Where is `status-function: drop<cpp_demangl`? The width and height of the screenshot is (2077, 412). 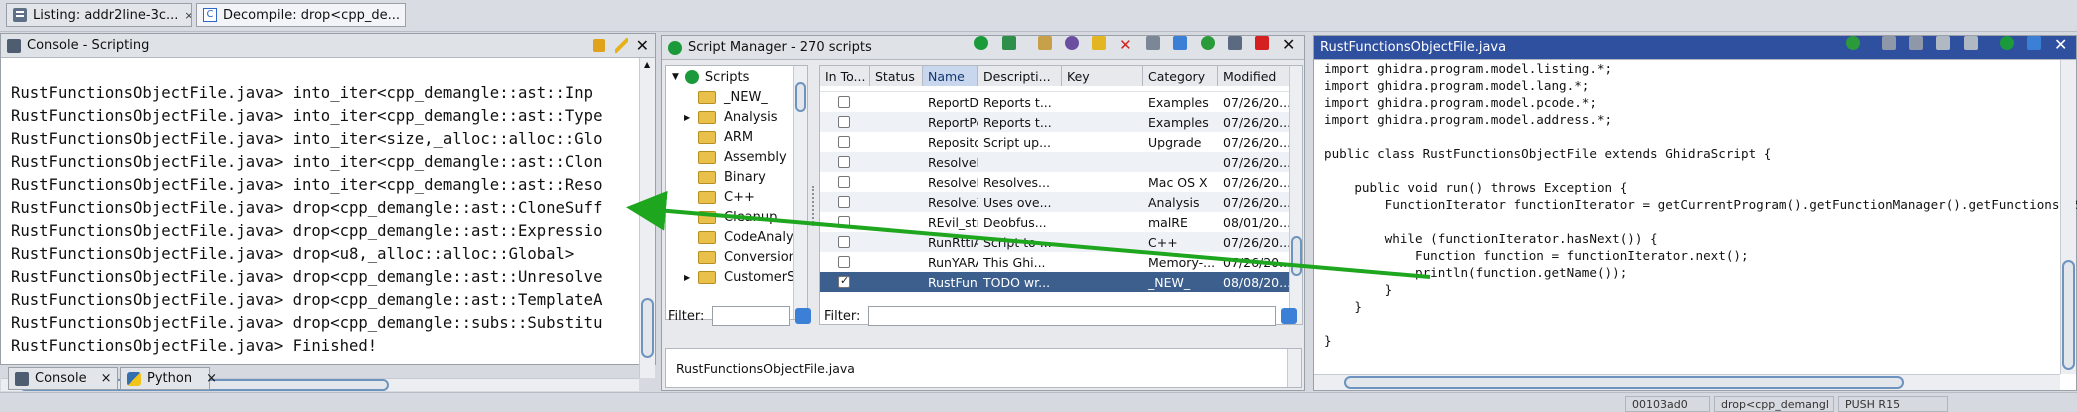 status-function: drop<cpp_demangl is located at coordinates (1774, 404).